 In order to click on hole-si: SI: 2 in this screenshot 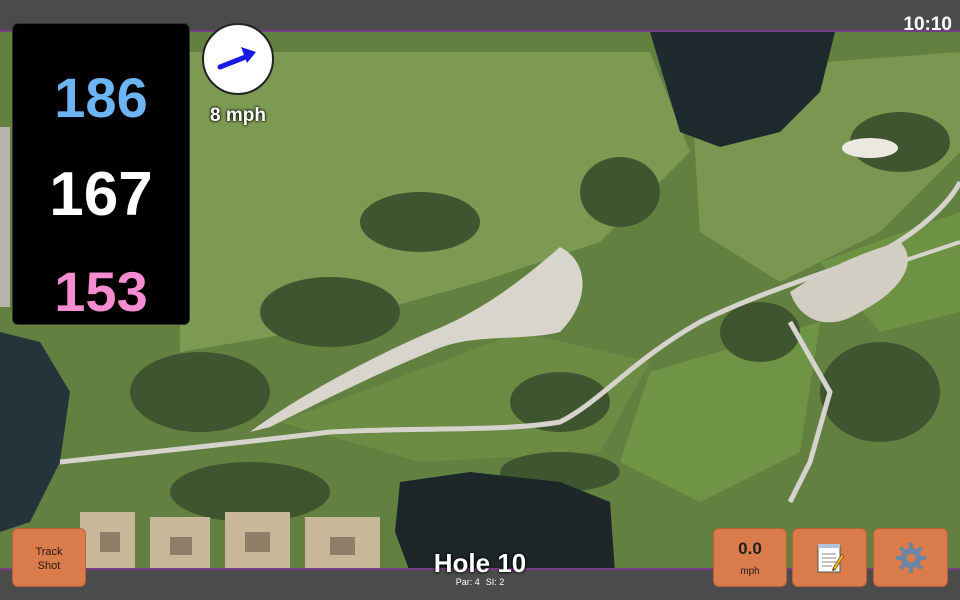, I will do `click(495, 582)`.